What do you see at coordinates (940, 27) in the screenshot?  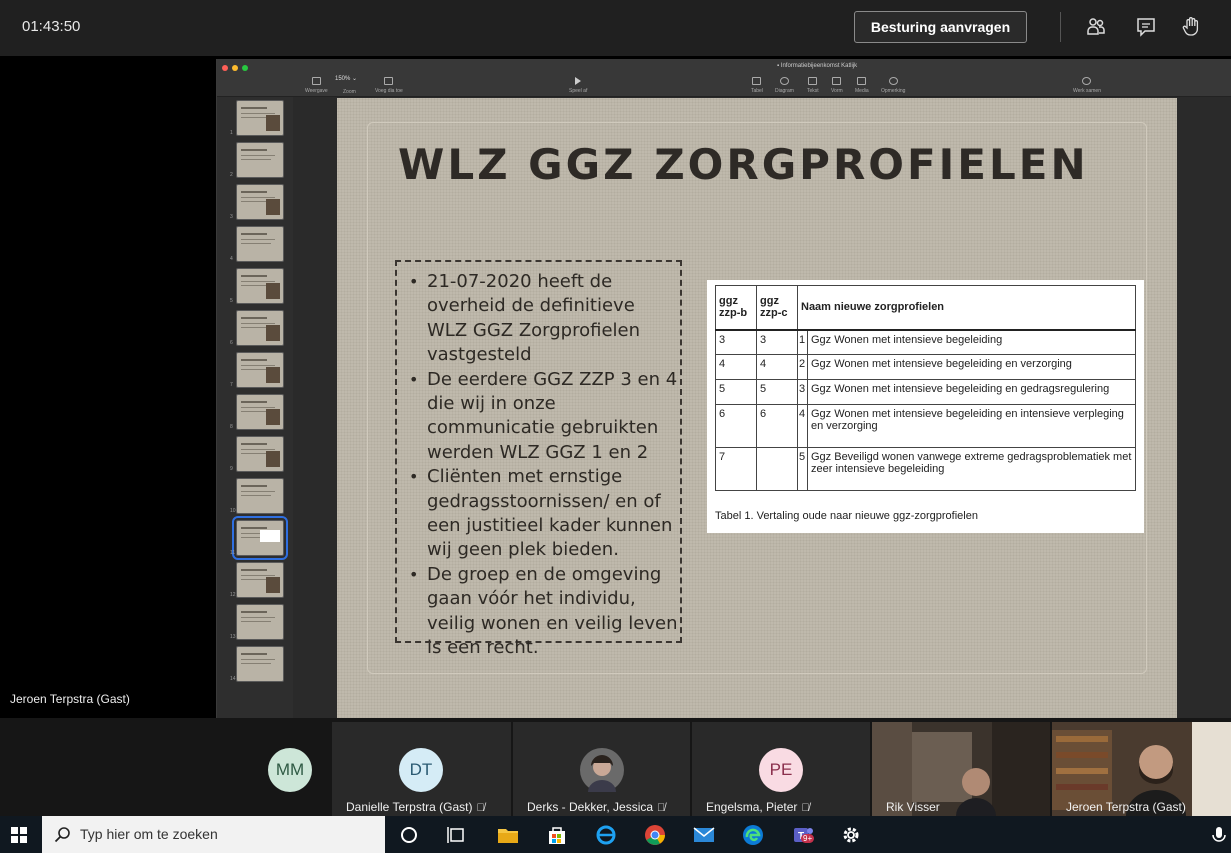 I see `request-control-button: Besturing aanvragen` at bounding box center [940, 27].